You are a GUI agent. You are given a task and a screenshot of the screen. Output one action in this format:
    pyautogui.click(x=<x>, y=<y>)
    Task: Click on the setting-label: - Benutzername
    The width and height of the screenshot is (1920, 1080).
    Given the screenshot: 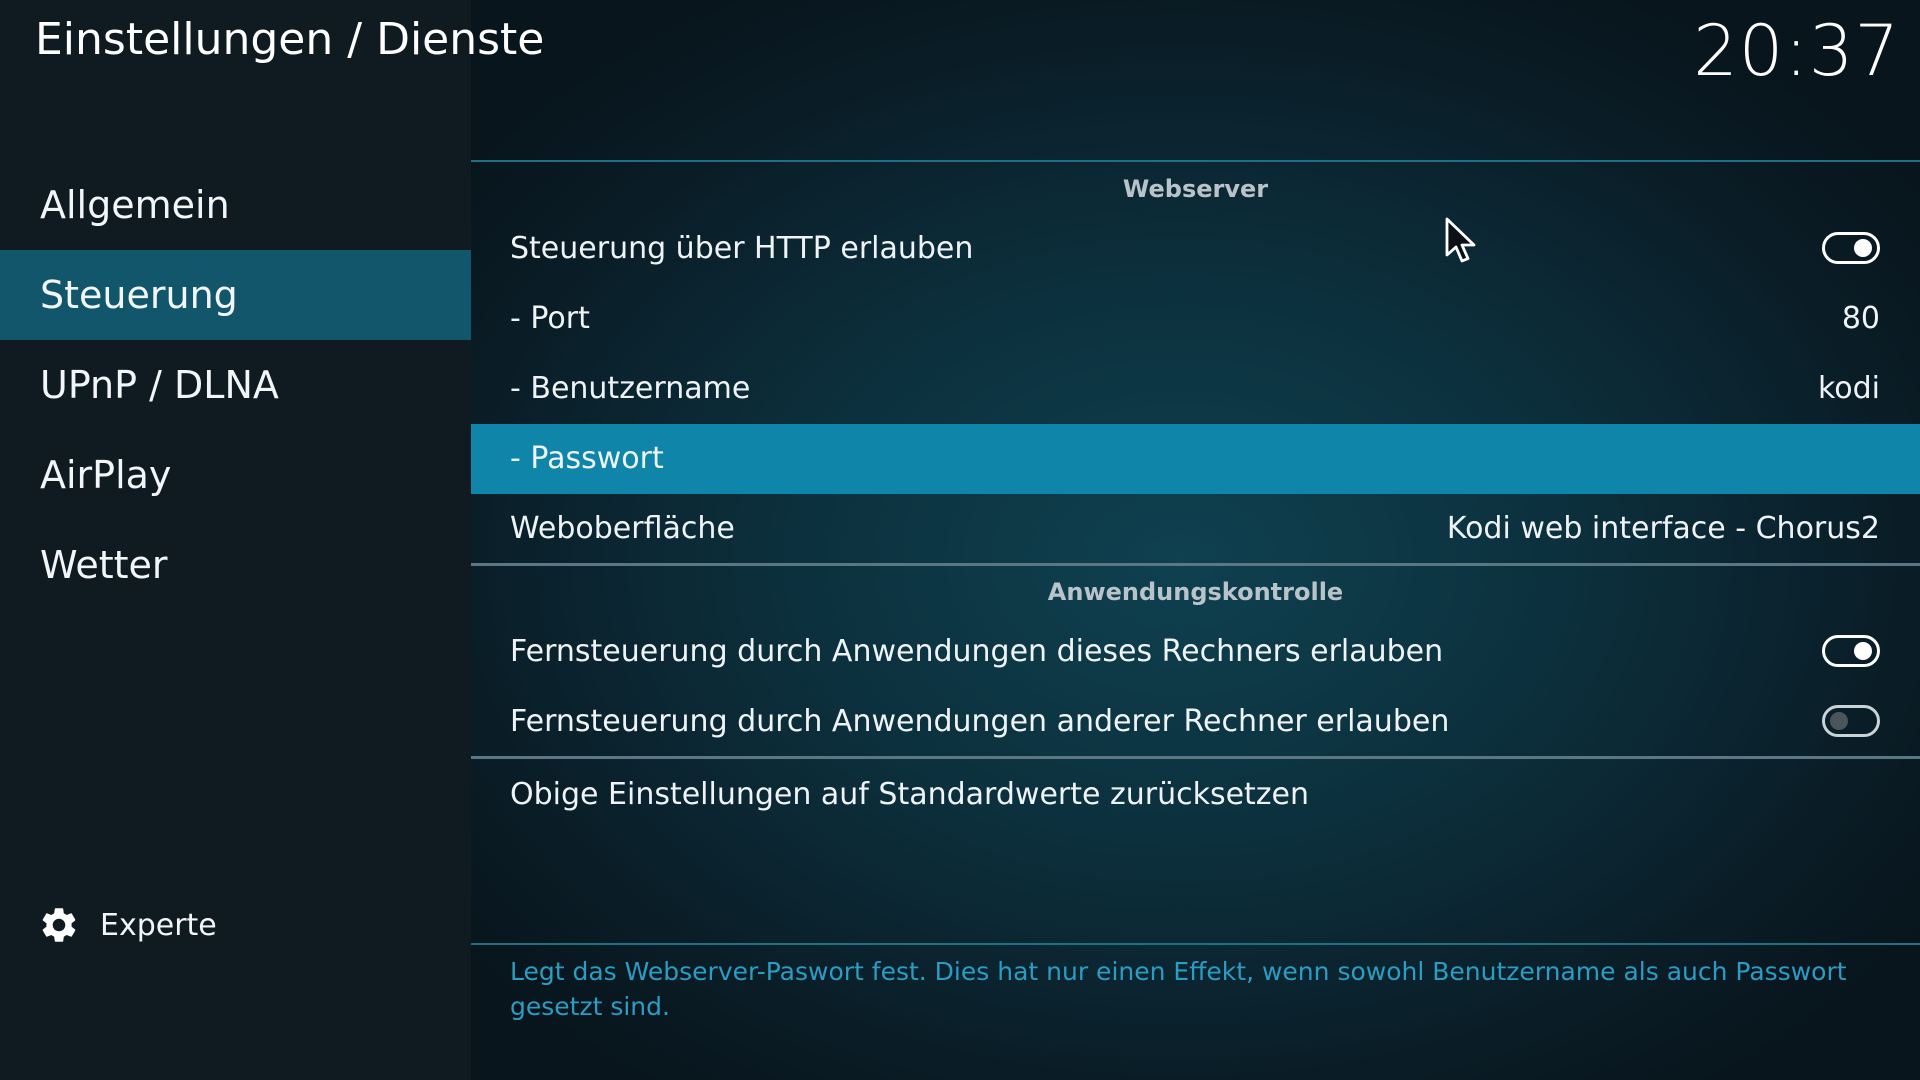 What is the action you would take?
    pyautogui.click(x=630, y=388)
    